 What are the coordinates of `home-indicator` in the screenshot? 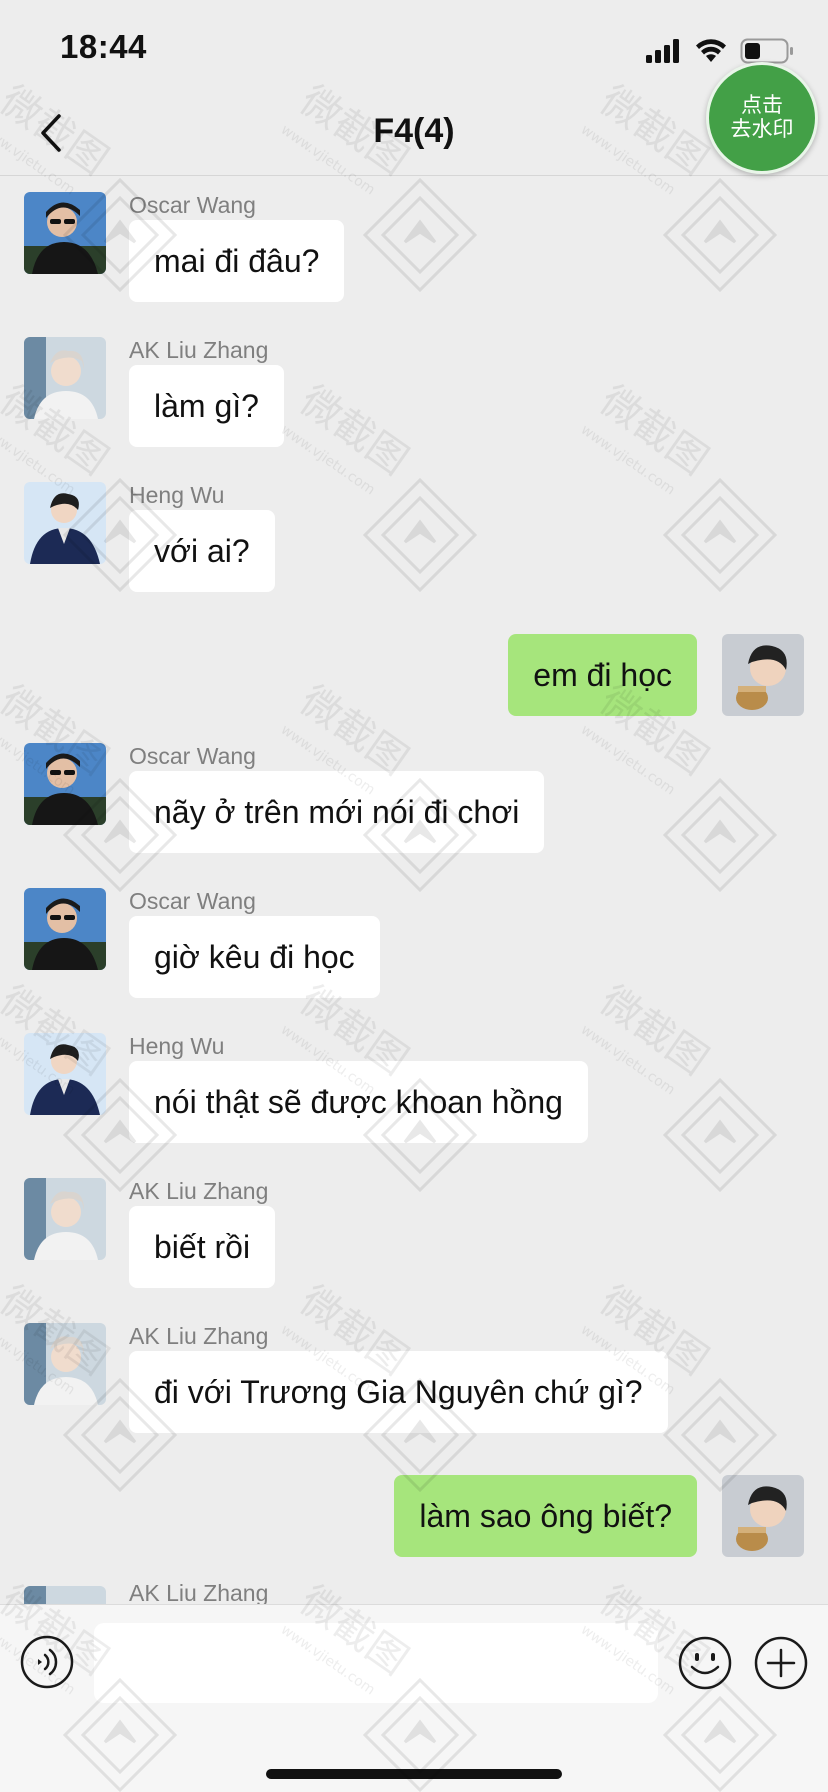 It's located at (414, 1774).